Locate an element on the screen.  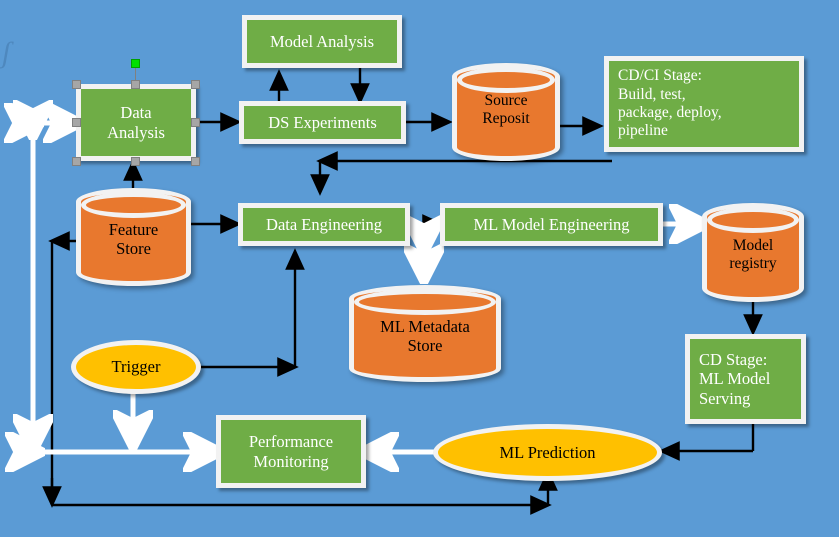
node-label: ML Model Engineering is located at coordinates (551, 224).